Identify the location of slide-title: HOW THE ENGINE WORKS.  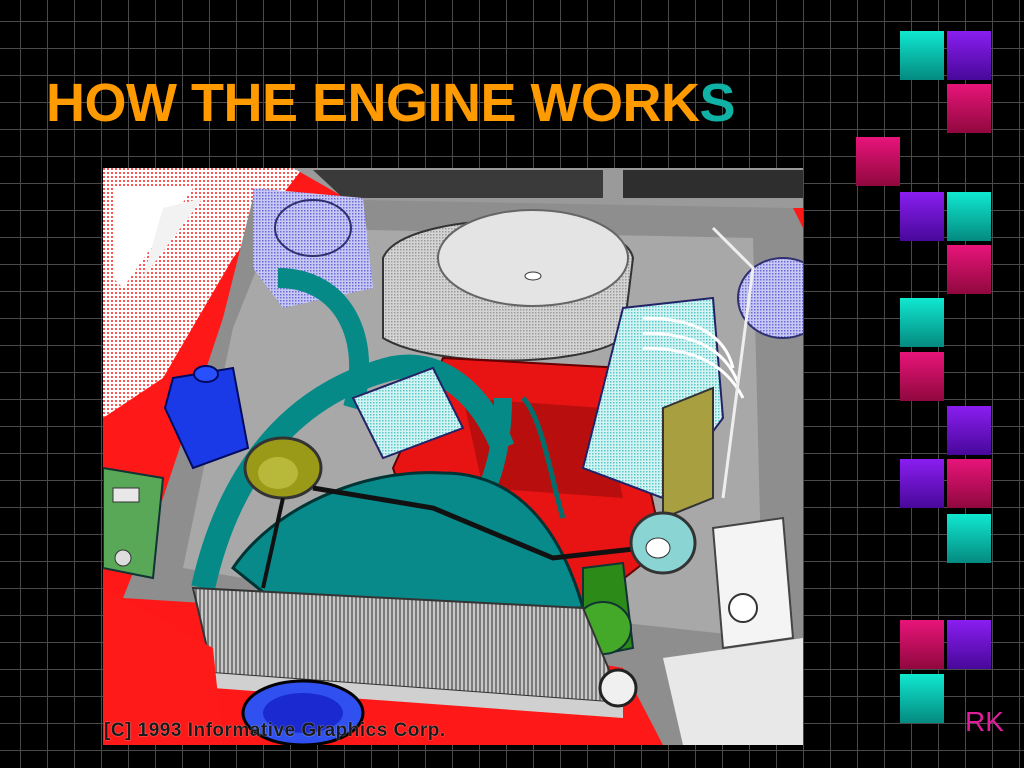
(391, 103).